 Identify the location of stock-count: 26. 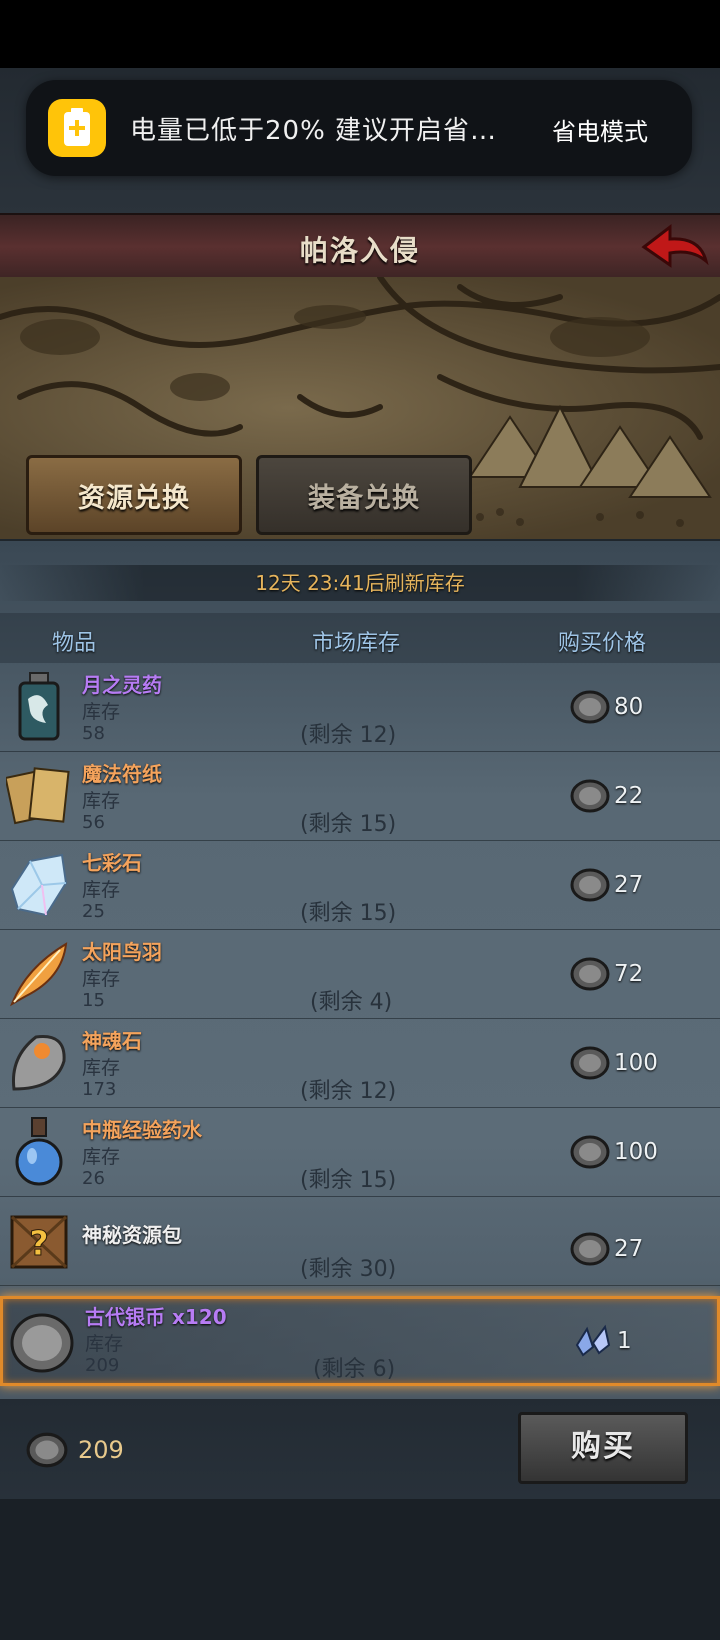
(93, 1178).